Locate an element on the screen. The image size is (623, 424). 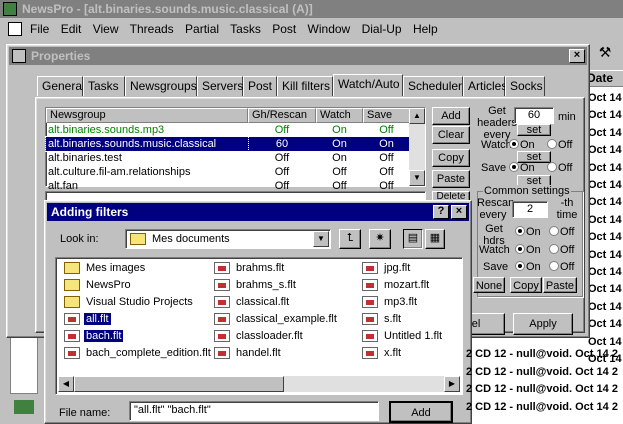
menu-post: Post is located at coordinates (284, 29).